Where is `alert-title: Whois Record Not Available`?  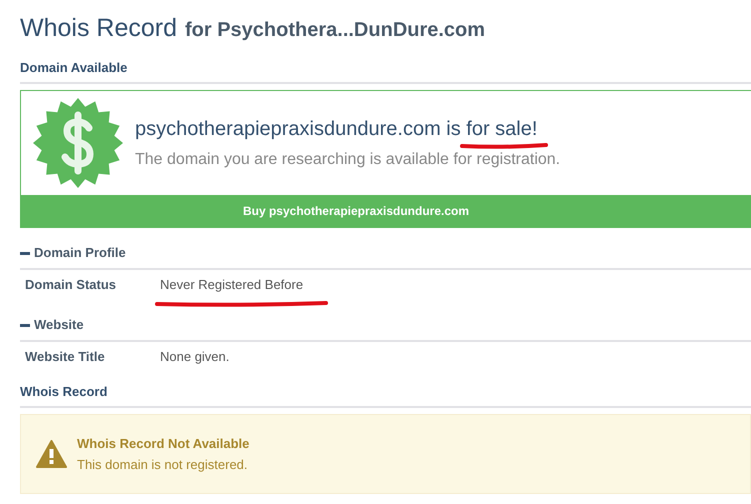
alert-title: Whois Record Not Available is located at coordinates (163, 443).